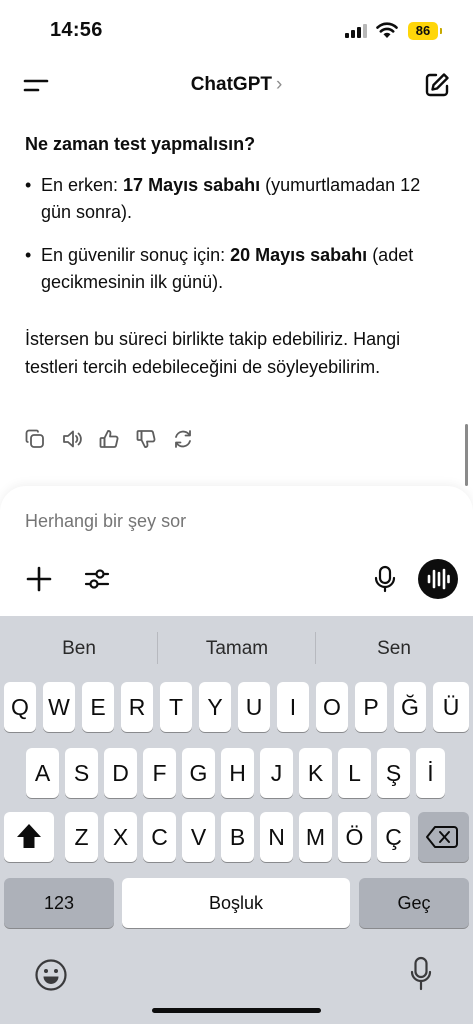  What do you see at coordinates (76, 30) in the screenshot?
I see `status-time: 14:56` at bounding box center [76, 30].